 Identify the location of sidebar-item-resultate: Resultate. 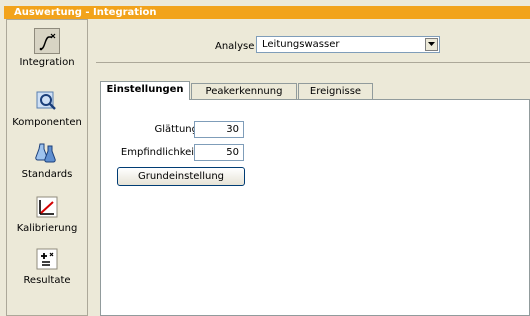
(47, 266).